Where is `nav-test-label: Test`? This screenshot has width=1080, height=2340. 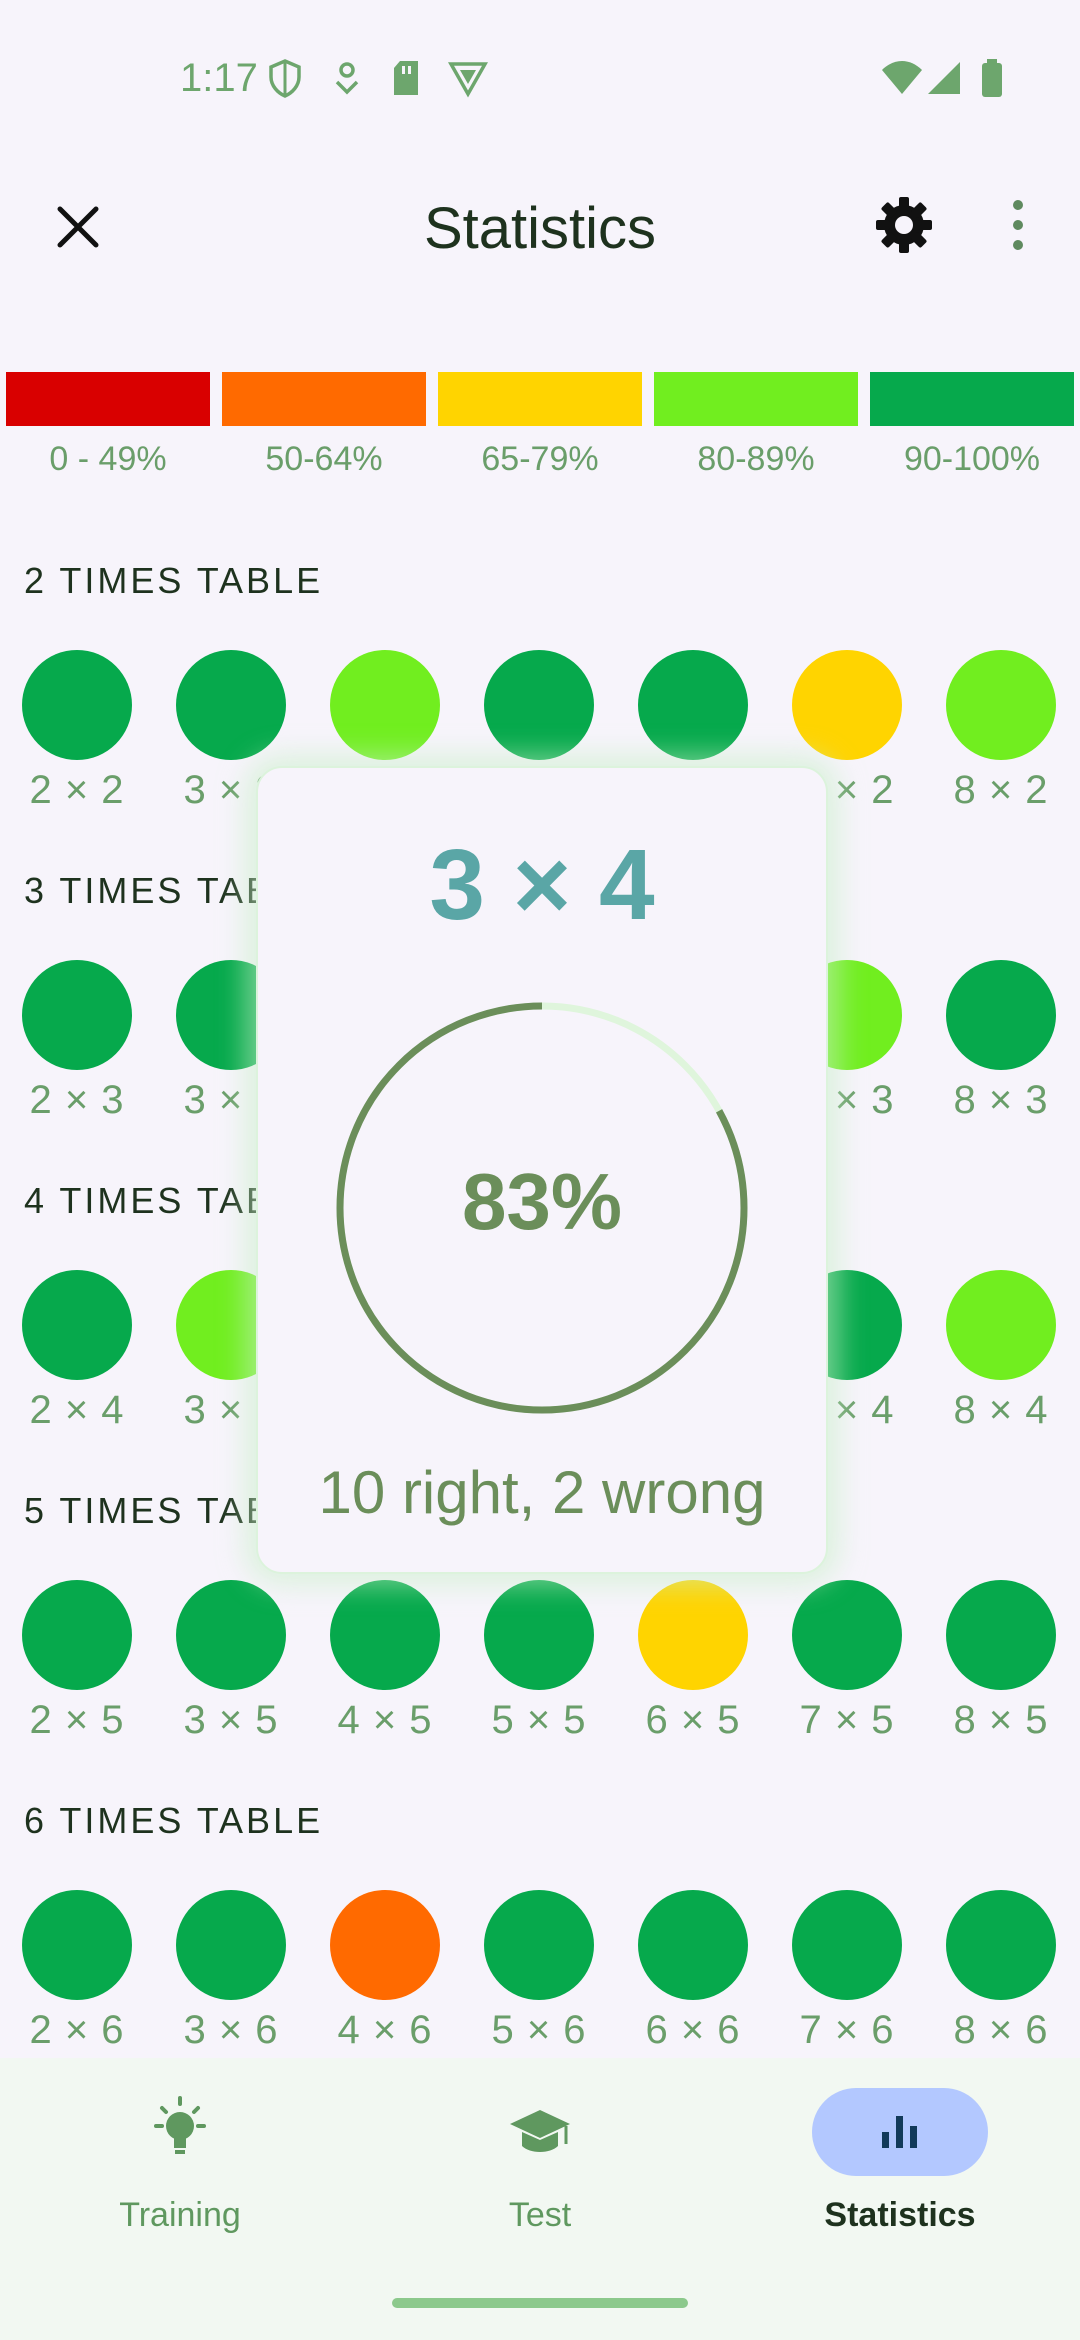 nav-test-label: Test is located at coordinates (540, 2215).